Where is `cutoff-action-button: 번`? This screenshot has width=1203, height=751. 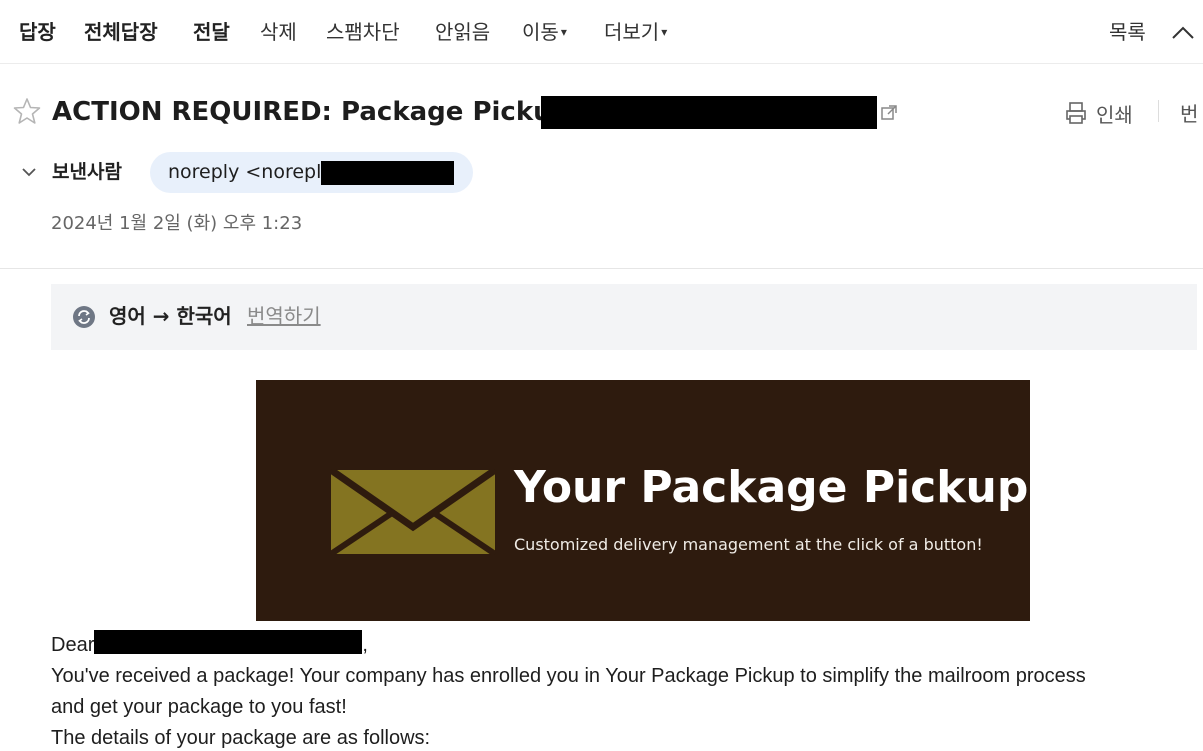 cutoff-action-button: 번 is located at coordinates (1189, 112).